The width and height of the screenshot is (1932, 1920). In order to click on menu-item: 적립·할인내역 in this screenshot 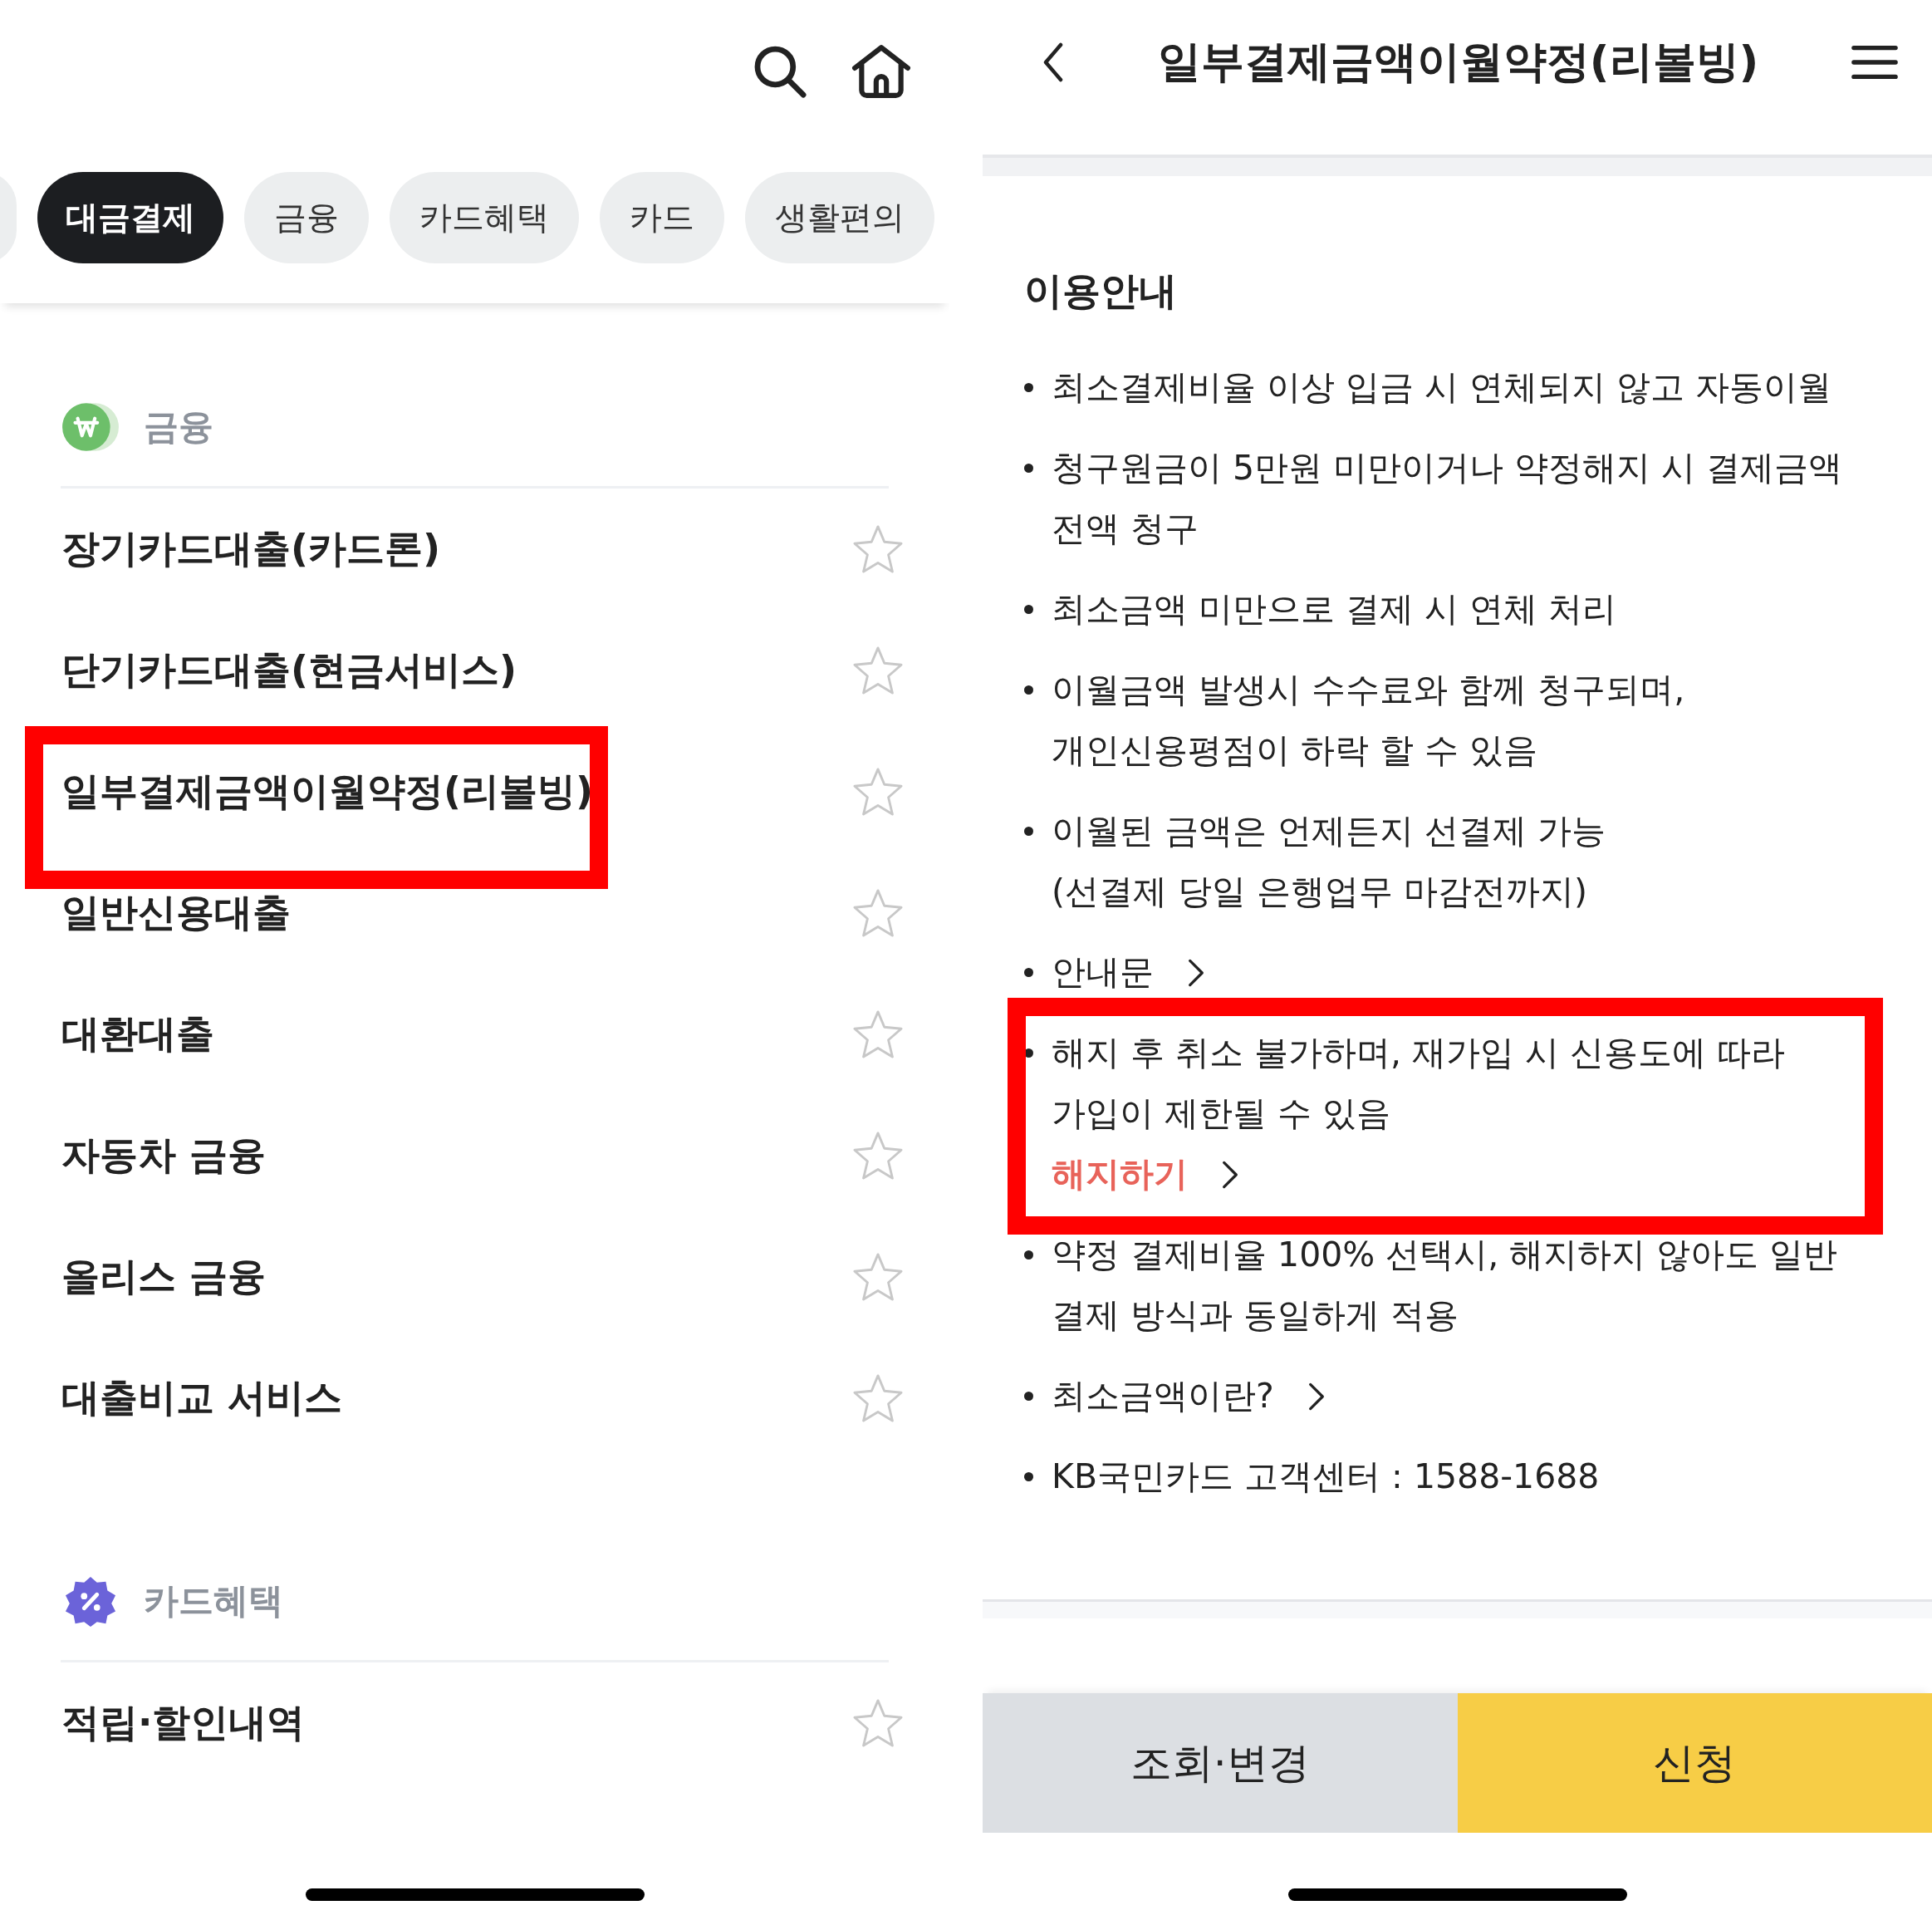, I will do `click(183, 1723)`.